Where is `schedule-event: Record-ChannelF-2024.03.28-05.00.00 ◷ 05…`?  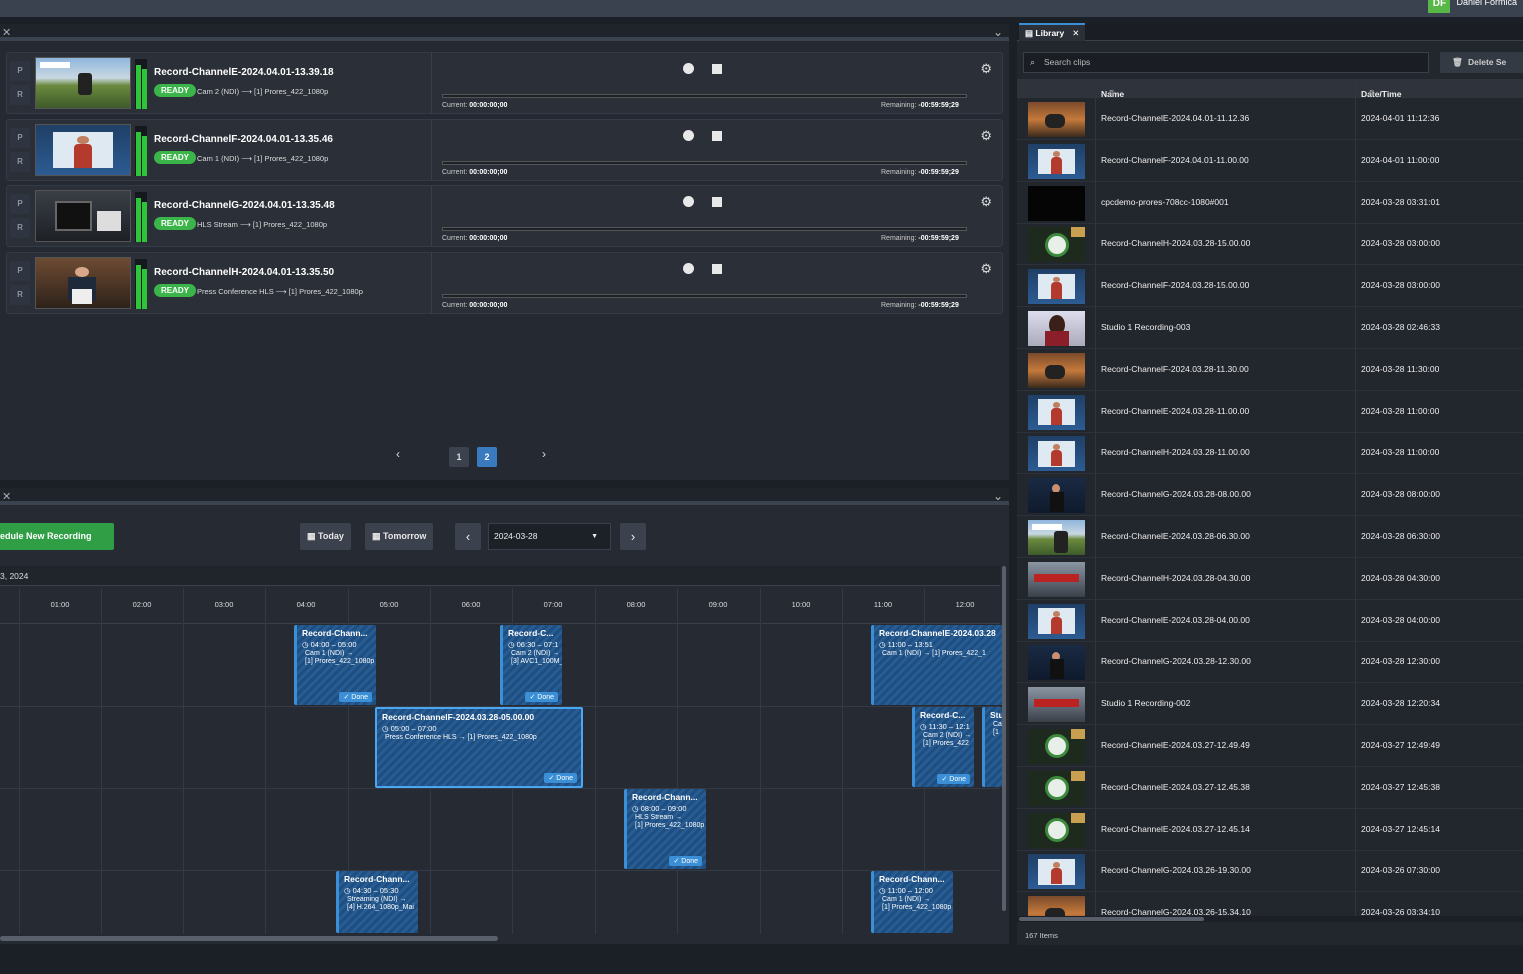
schedule-event: Record-ChannelF-2024.03.28-05.00.00 ◷ 05… is located at coordinates (479, 747).